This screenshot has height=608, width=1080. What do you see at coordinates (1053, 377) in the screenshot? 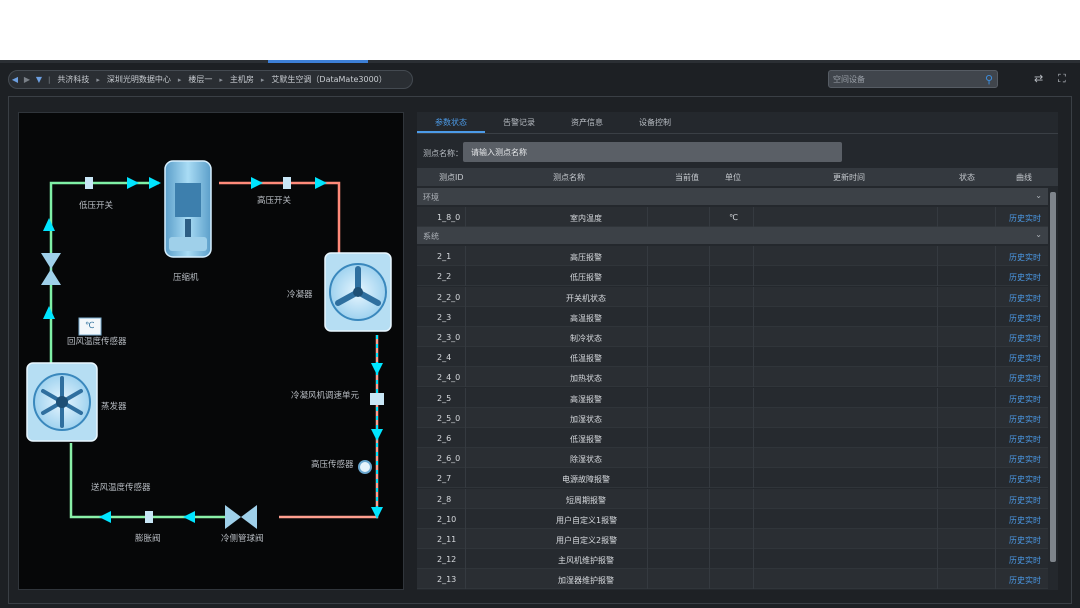
I see `scrollbar` at bounding box center [1053, 377].